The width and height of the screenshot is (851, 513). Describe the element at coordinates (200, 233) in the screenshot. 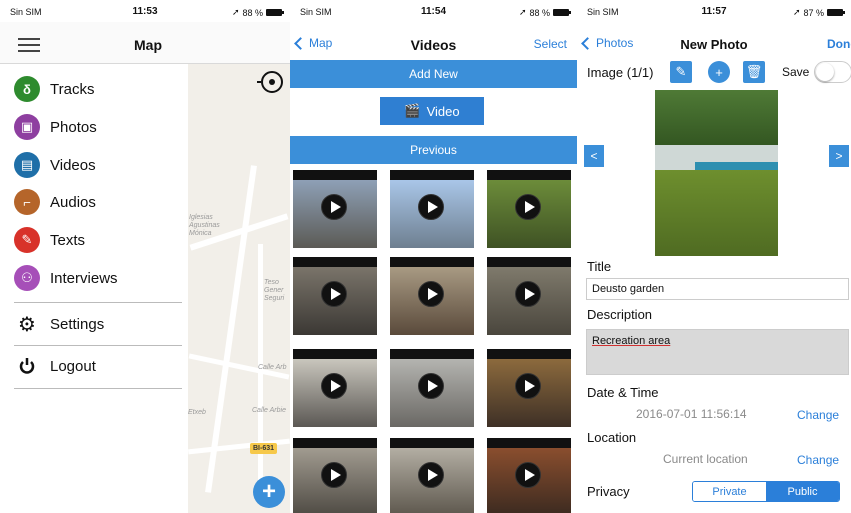

I see `map-label: Mónica` at that location.